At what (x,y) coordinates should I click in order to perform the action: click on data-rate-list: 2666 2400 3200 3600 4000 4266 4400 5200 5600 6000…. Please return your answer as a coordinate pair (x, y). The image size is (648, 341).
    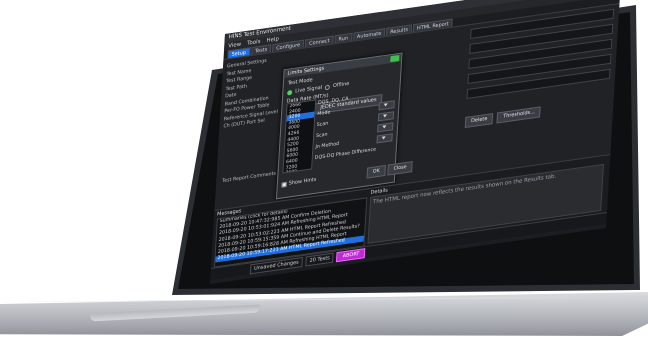
    Looking at the image, I should click on (299, 136).